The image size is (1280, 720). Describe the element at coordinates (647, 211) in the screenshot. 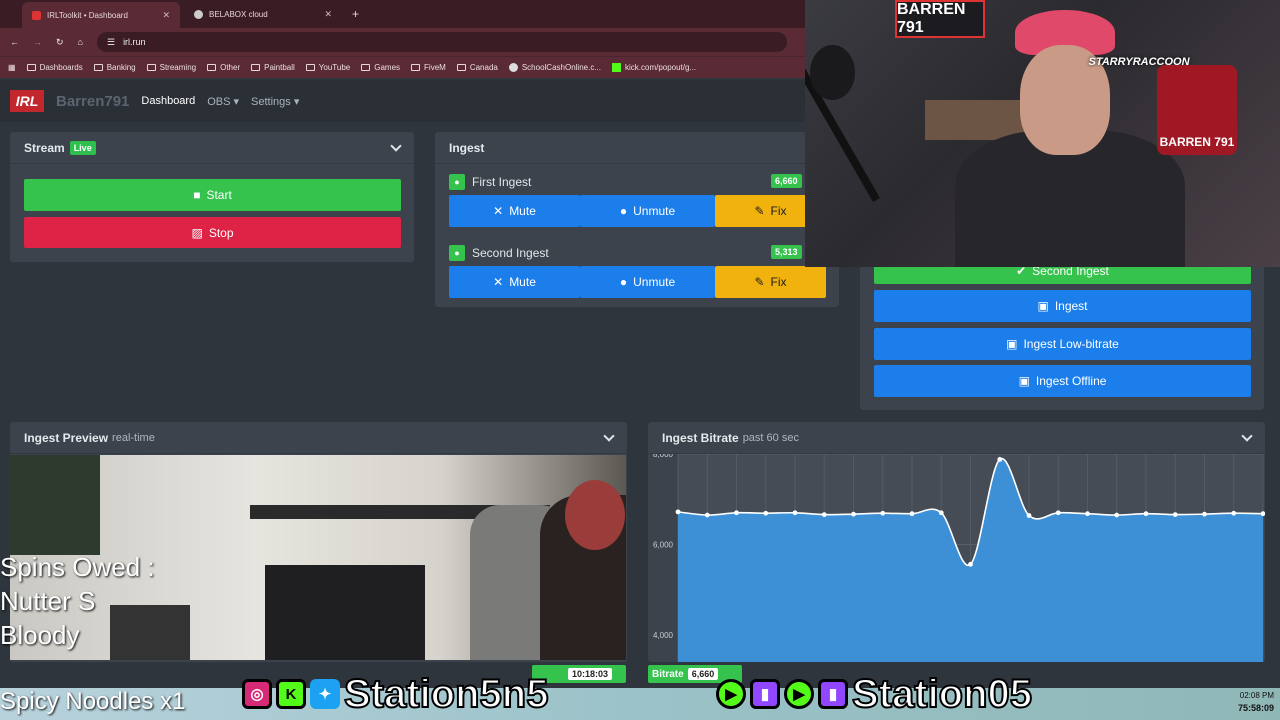

I see `first-ingest-unmute-button: ● Unmute` at that location.